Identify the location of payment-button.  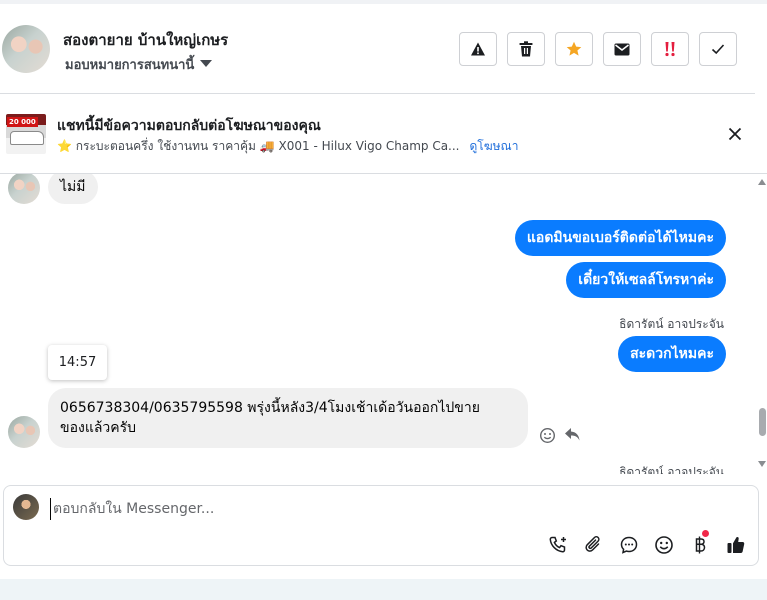
(700, 543).